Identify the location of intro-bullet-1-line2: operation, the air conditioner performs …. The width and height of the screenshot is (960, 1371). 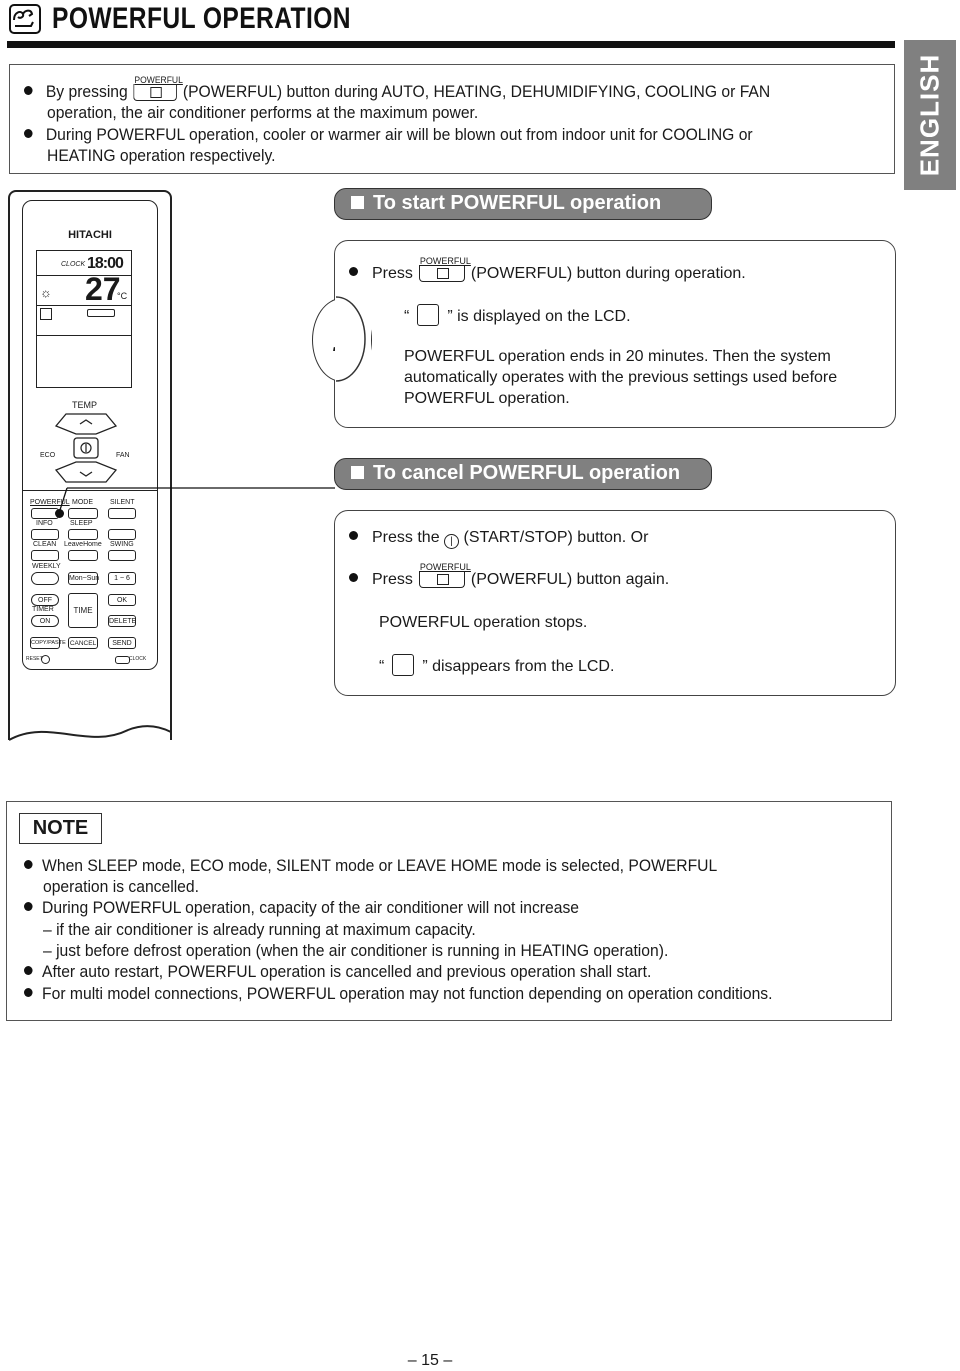
(263, 113).